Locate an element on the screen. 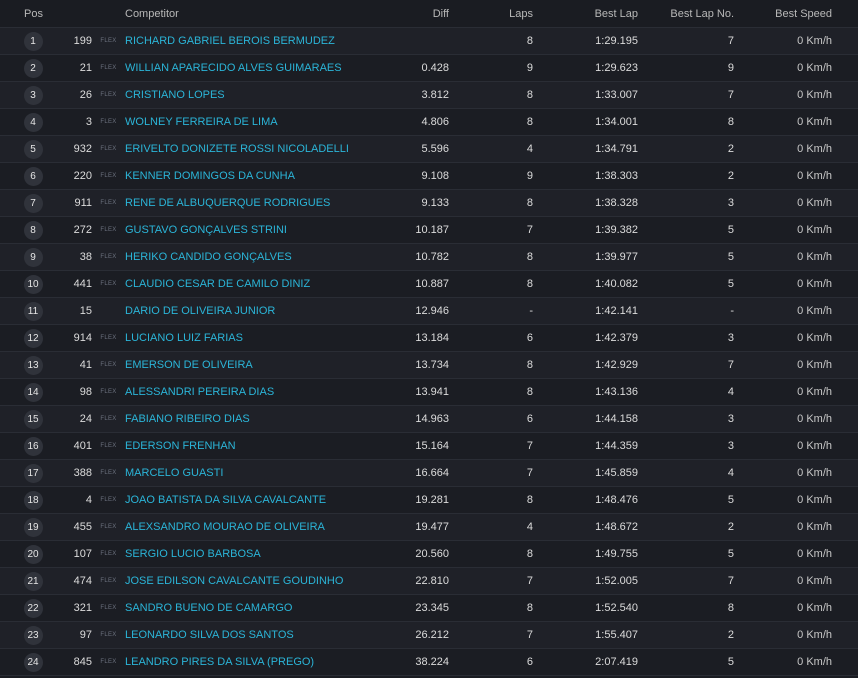  competitor-name-link: EMERSON DE OLIVEIRA is located at coordinates (257, 365).